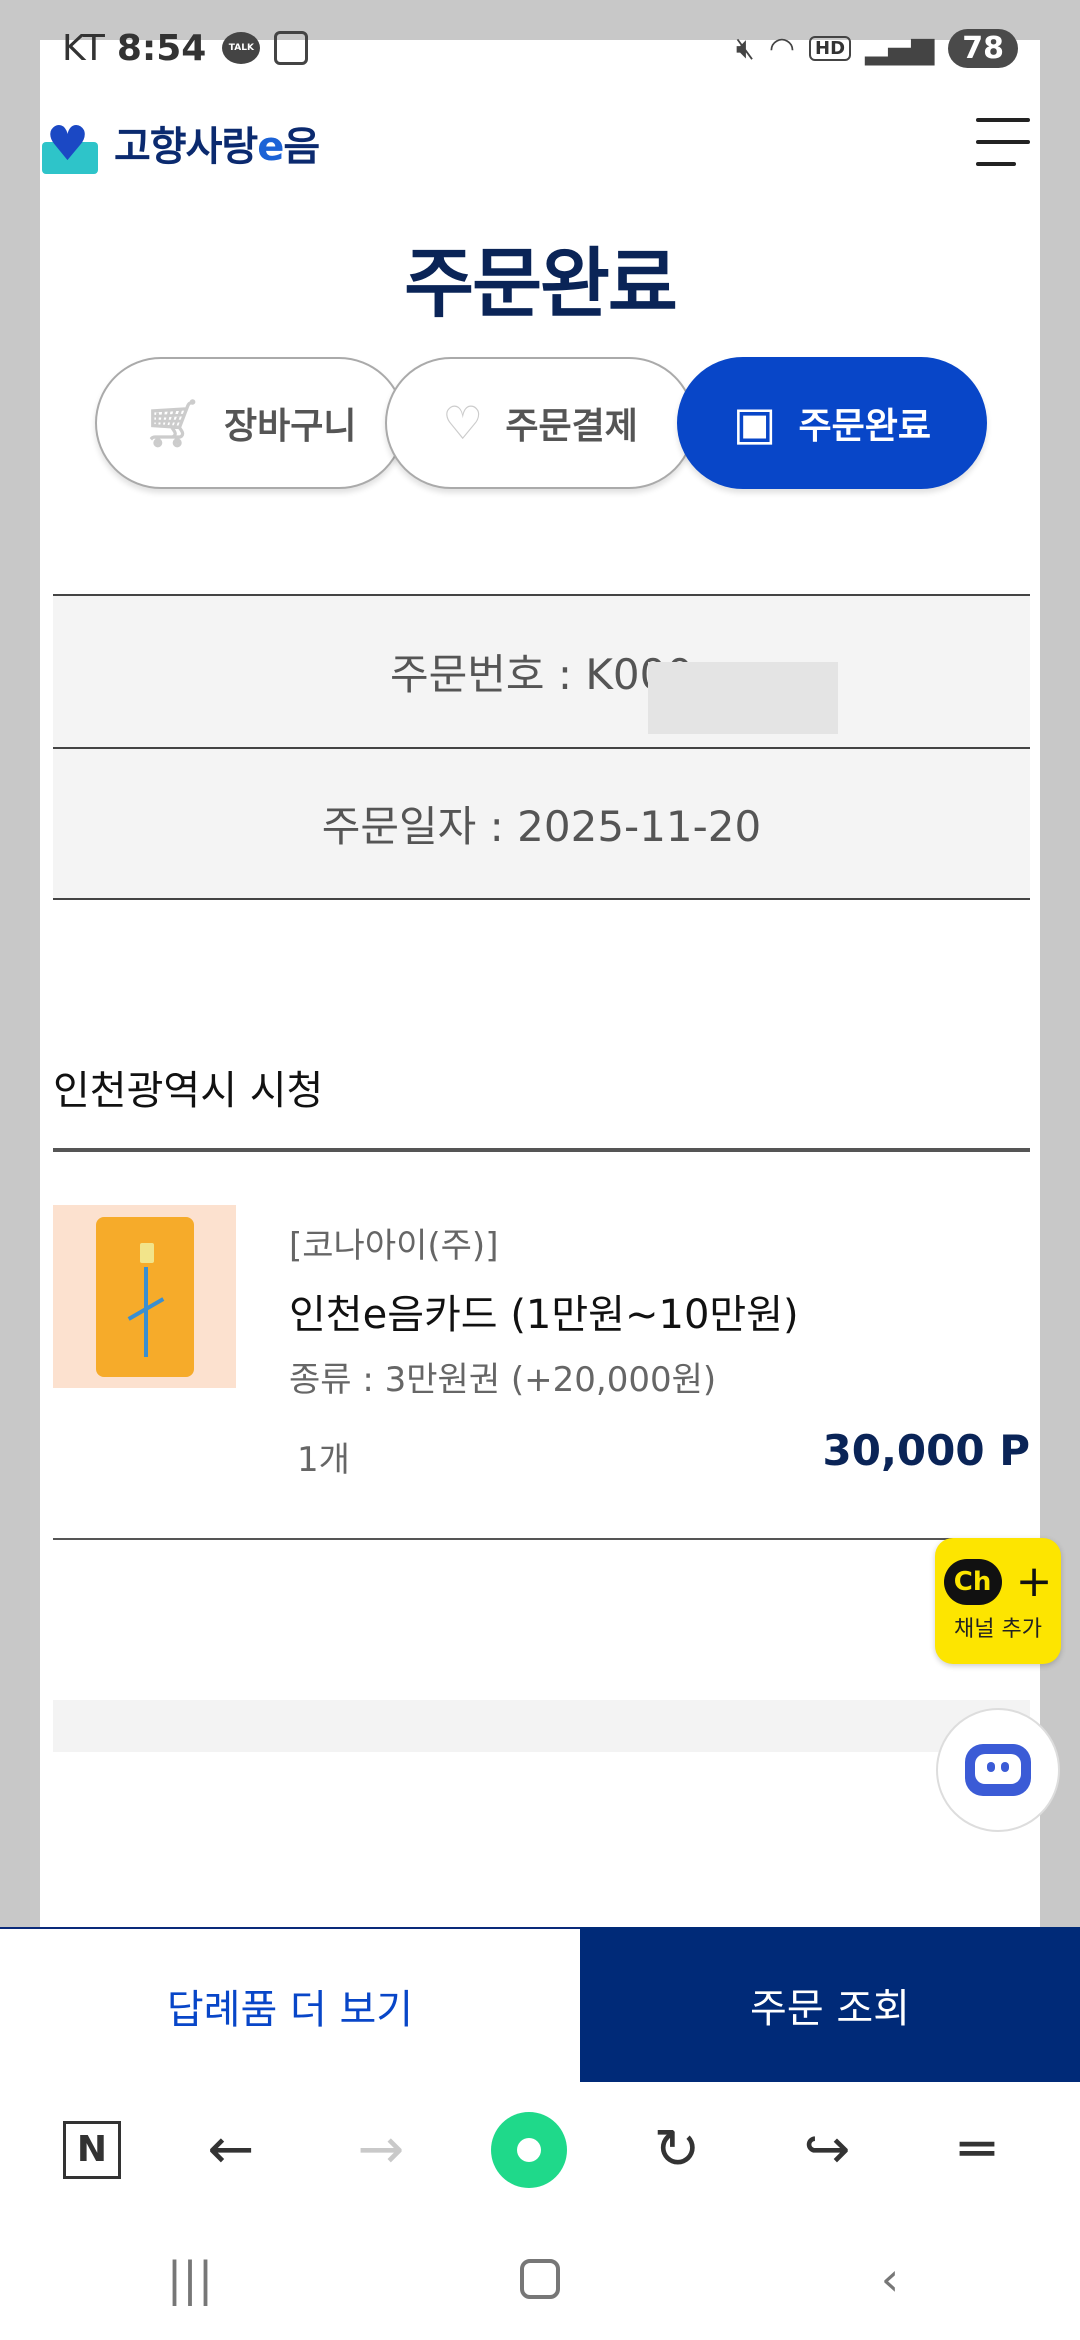 This screenshot has width=1080, height=2340. Describe the element at coordinates (290, 2004) in the screenshot. I see `more-gifts-button: 답례품 더 보기` at that location.